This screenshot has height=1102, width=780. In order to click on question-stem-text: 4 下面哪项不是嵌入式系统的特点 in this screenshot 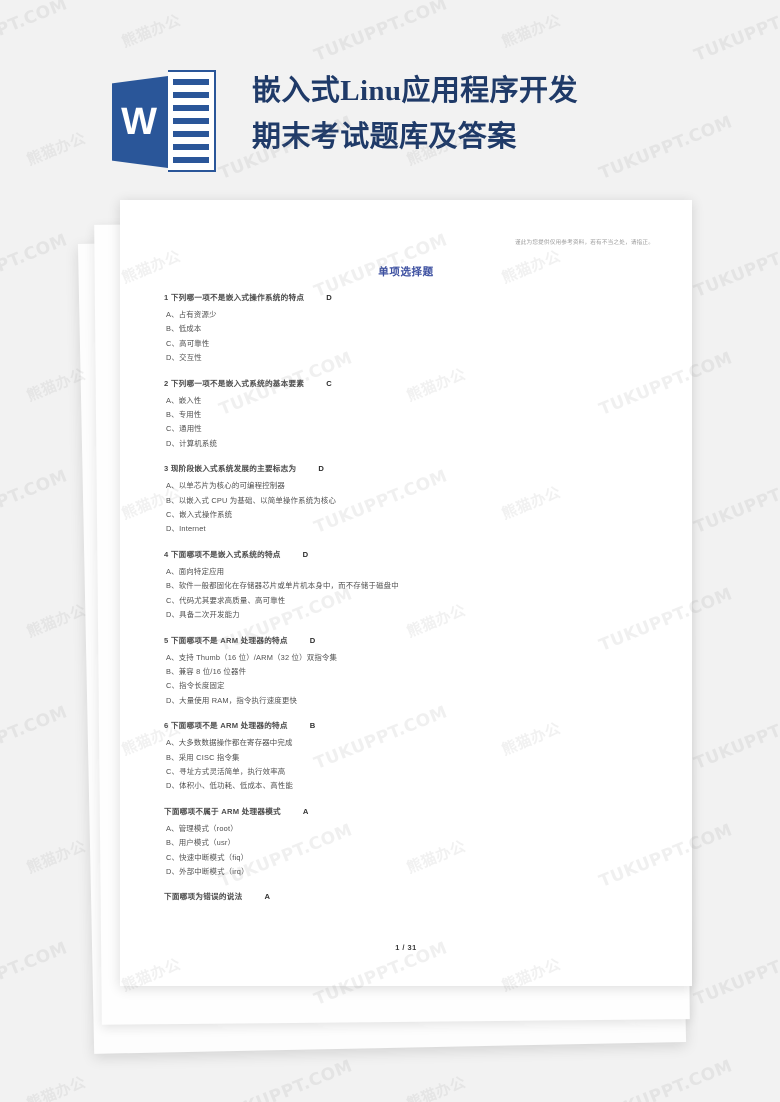, I will do `click(222, 554)`.